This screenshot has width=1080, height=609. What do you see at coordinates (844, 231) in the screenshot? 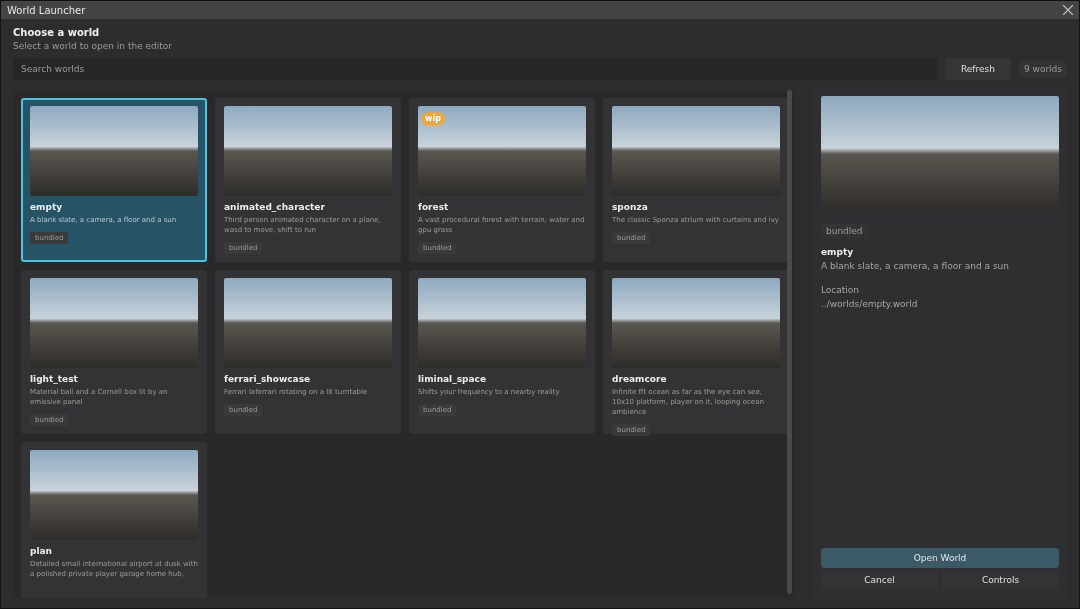
I see `world-tag: bundled` at bounding box center [844, 231].